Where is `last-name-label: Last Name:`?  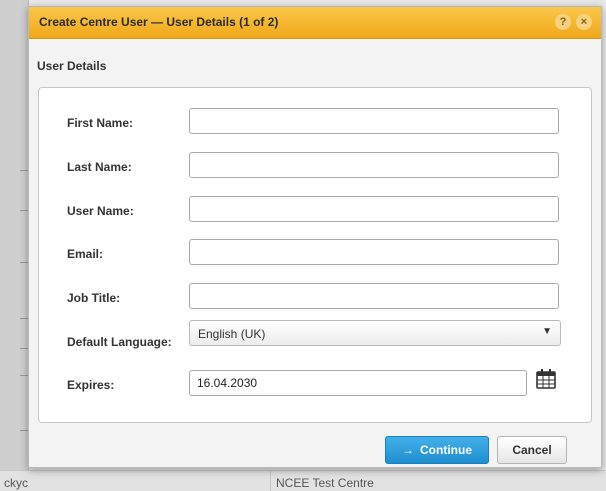
last-name-label: Last Name: is located at coordinates (99, 167).